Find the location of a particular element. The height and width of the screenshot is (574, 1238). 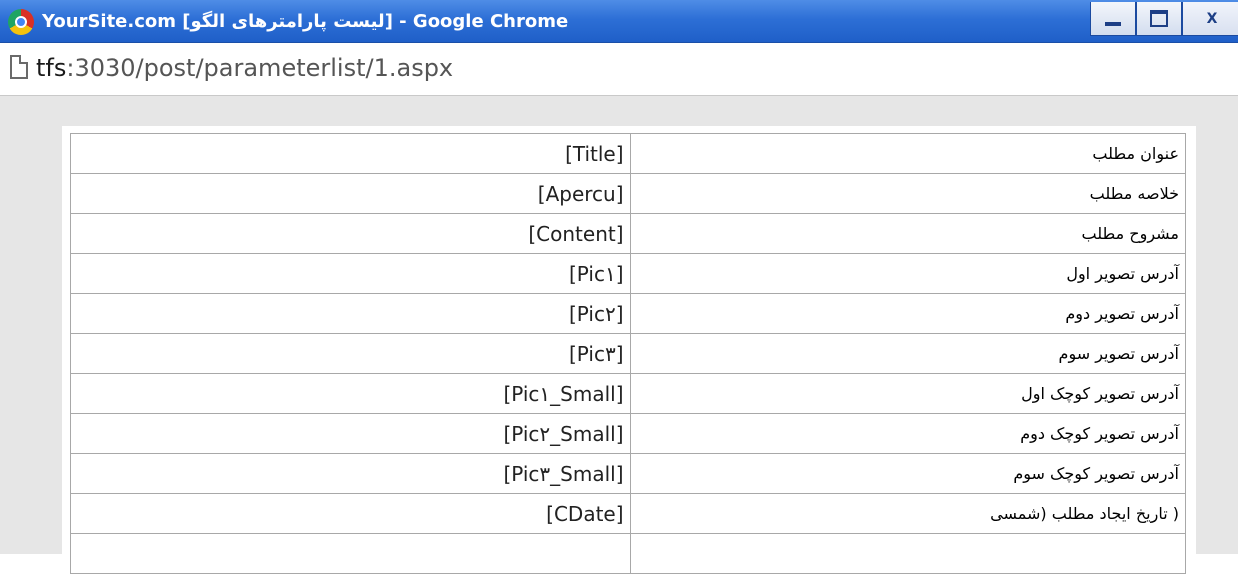

page-top-margin is located at coordinates (619, 111).